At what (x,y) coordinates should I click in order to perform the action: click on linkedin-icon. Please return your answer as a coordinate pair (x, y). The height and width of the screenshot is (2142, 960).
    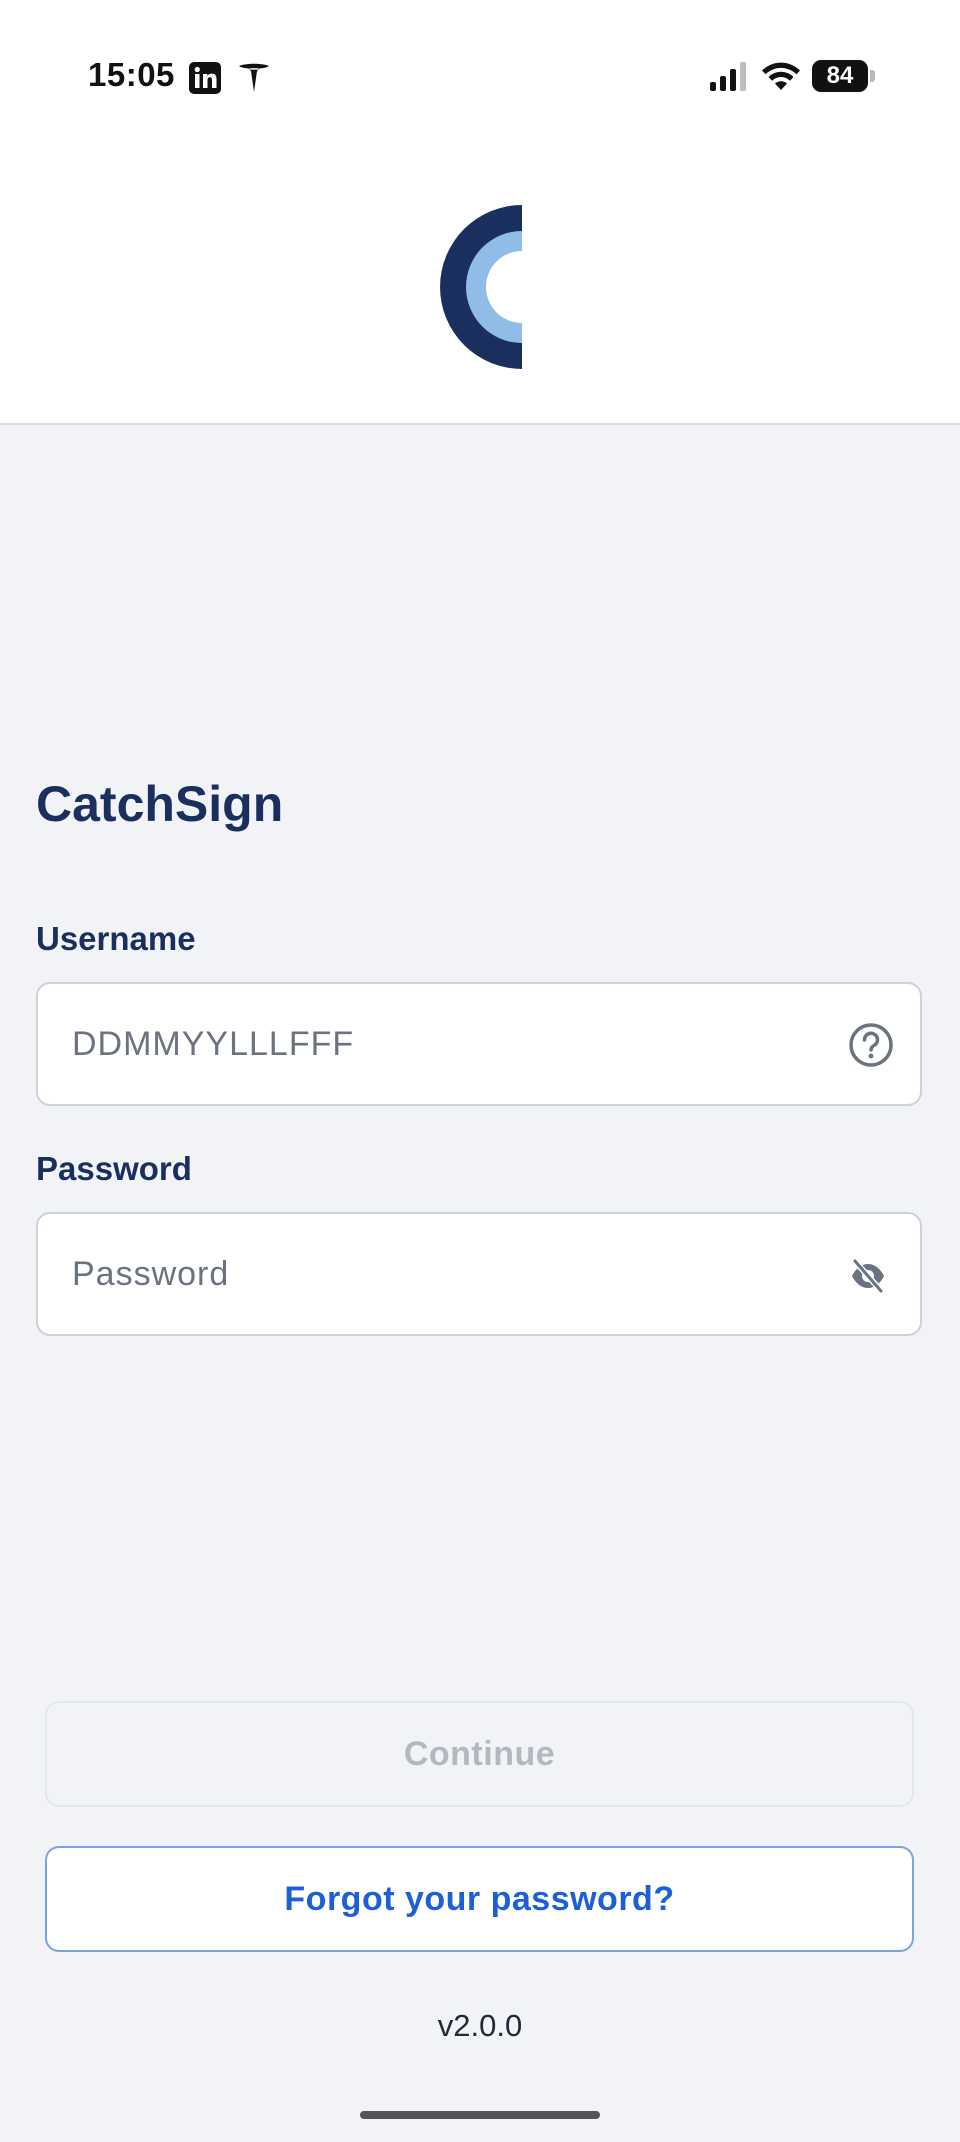
    Looking at the image, I should click on (205, 78).